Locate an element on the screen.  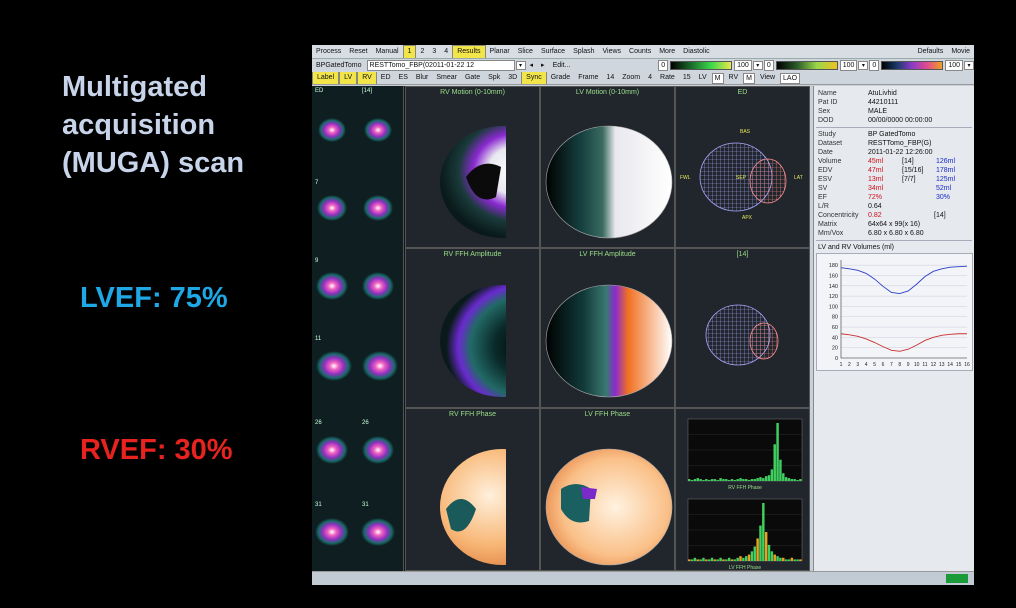
colormap-3-bar is located at coordinates (912, 65).